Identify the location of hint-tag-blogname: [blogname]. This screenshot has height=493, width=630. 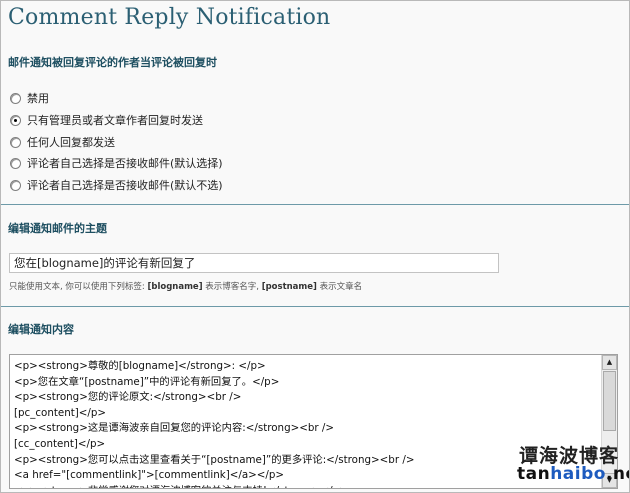
(175, 287).